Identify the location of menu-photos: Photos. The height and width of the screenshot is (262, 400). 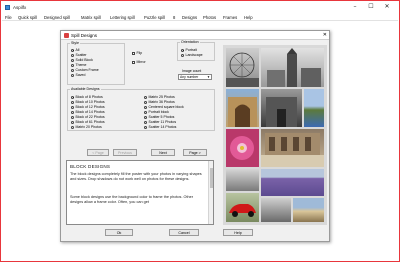
(209, 17).